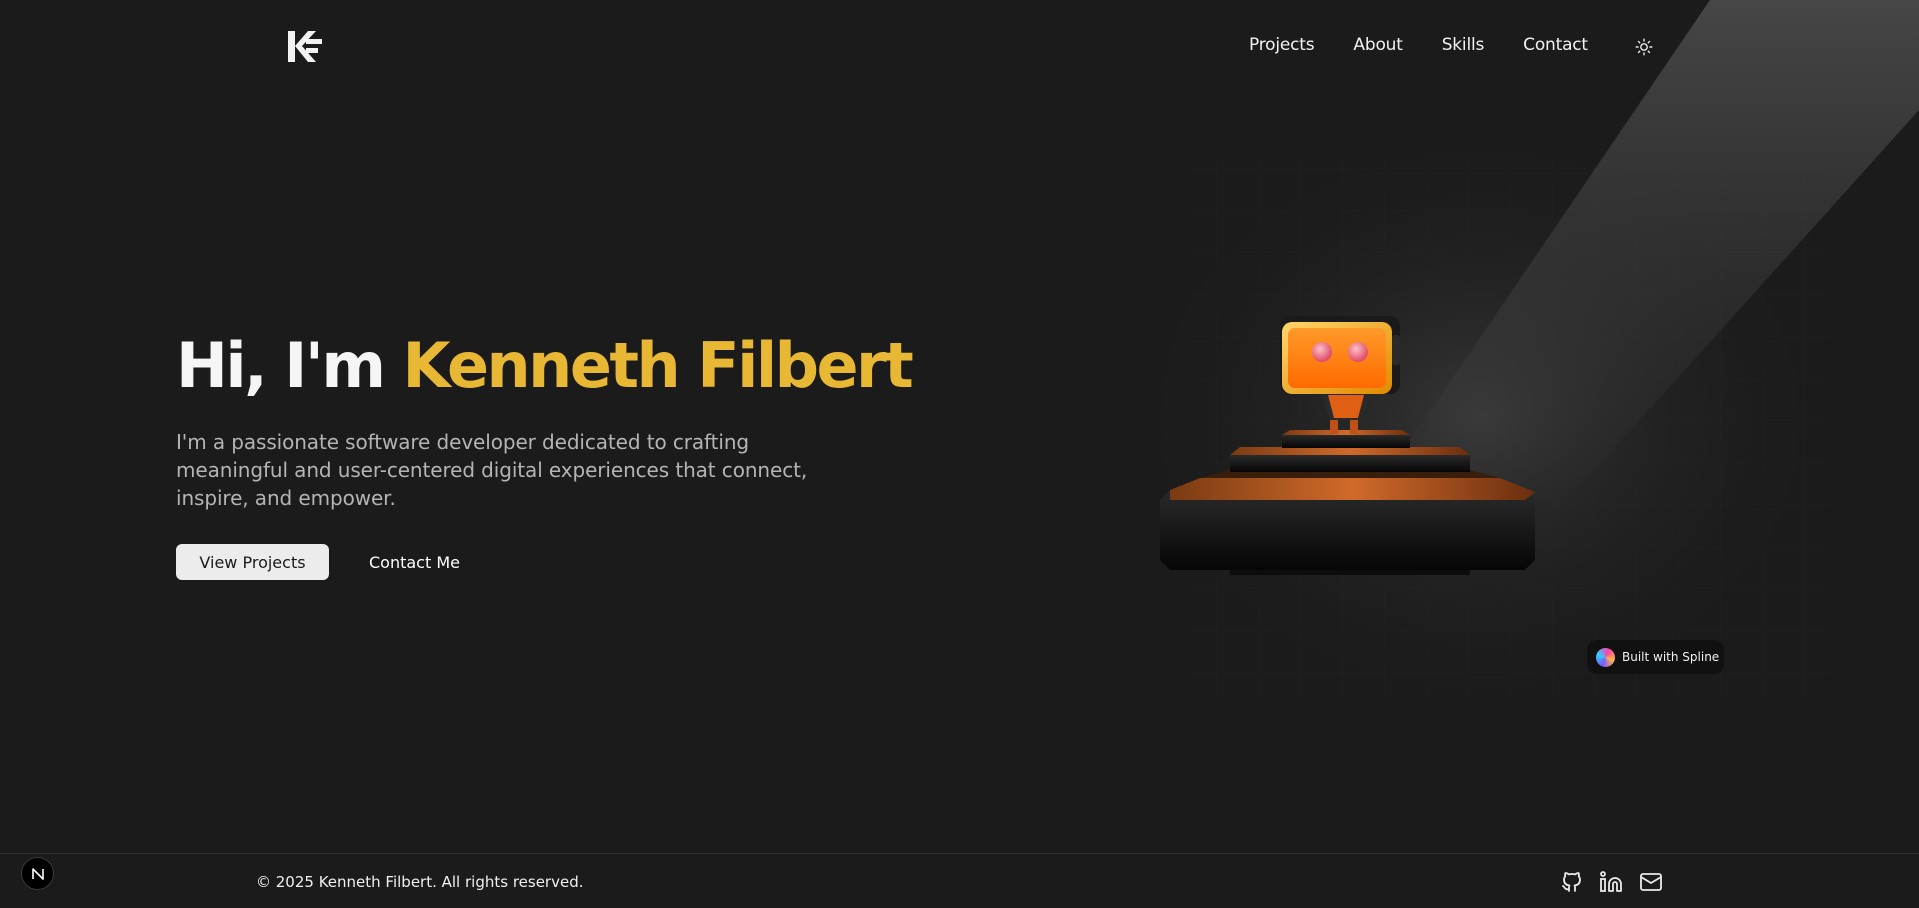 The width and height of the screenshot is (1919, 908). I want to click on sun-icon, so click(1644, 47).